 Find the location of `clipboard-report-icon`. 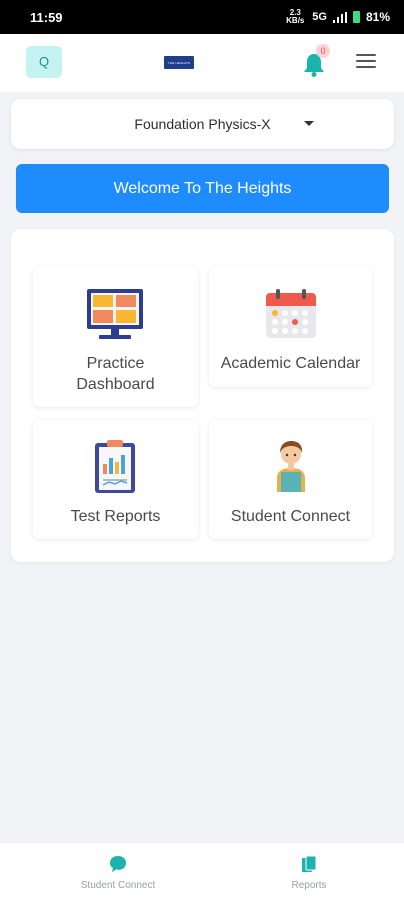

clipboard-report-icon is located at coordinates (115, 468).